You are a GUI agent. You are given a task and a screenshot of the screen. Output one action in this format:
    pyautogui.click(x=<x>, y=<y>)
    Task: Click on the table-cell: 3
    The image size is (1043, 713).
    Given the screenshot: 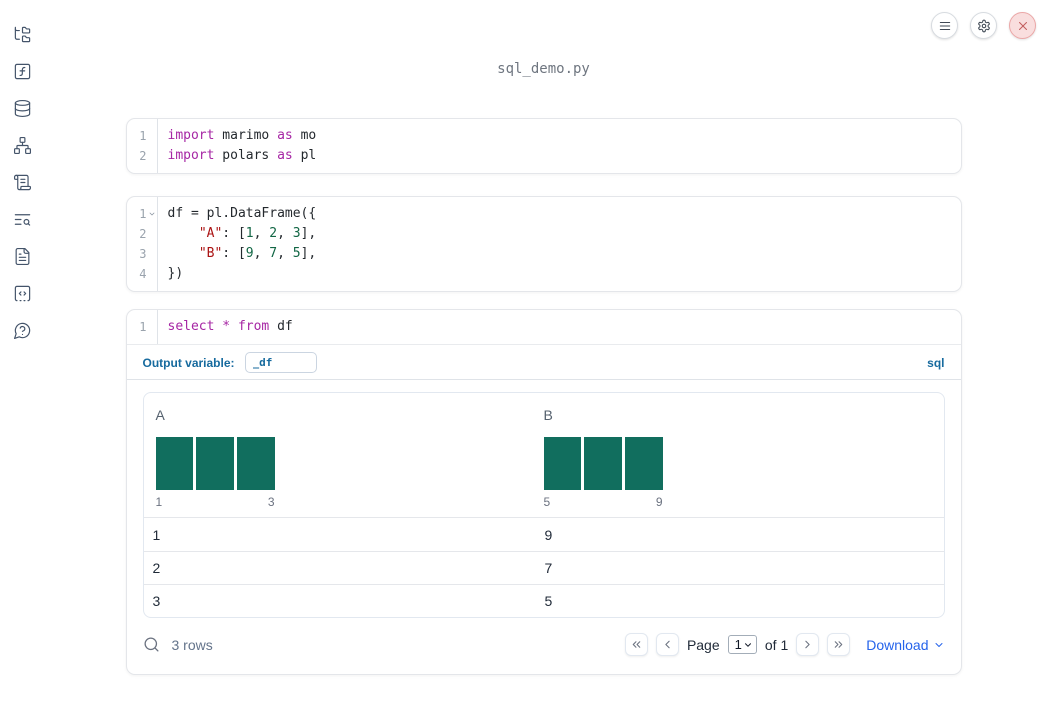 What is the action you would take?
    pyautogui.click(x=156, y=601)
    